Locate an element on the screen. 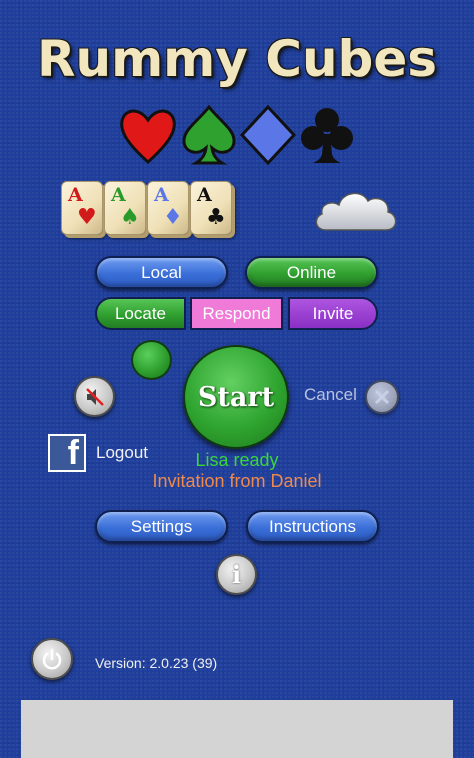  cancel-button is located at coordinates (382, 397).